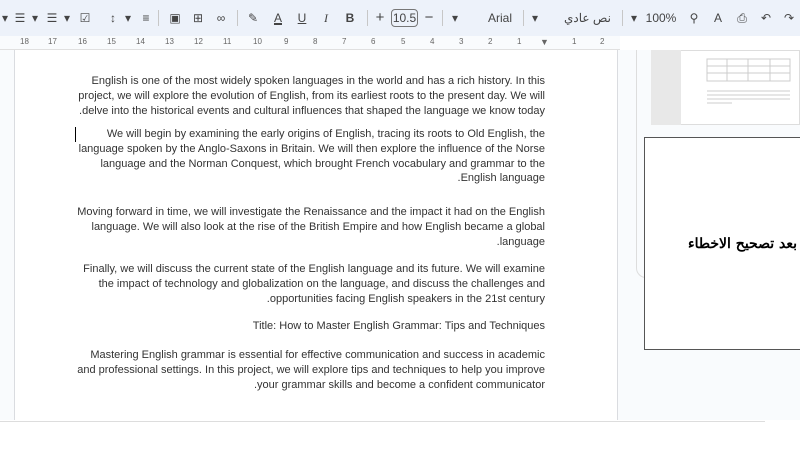 The width and height of the screenshot is (800, 470). I want to click on ruler-tick: 7, so click(344, 41).